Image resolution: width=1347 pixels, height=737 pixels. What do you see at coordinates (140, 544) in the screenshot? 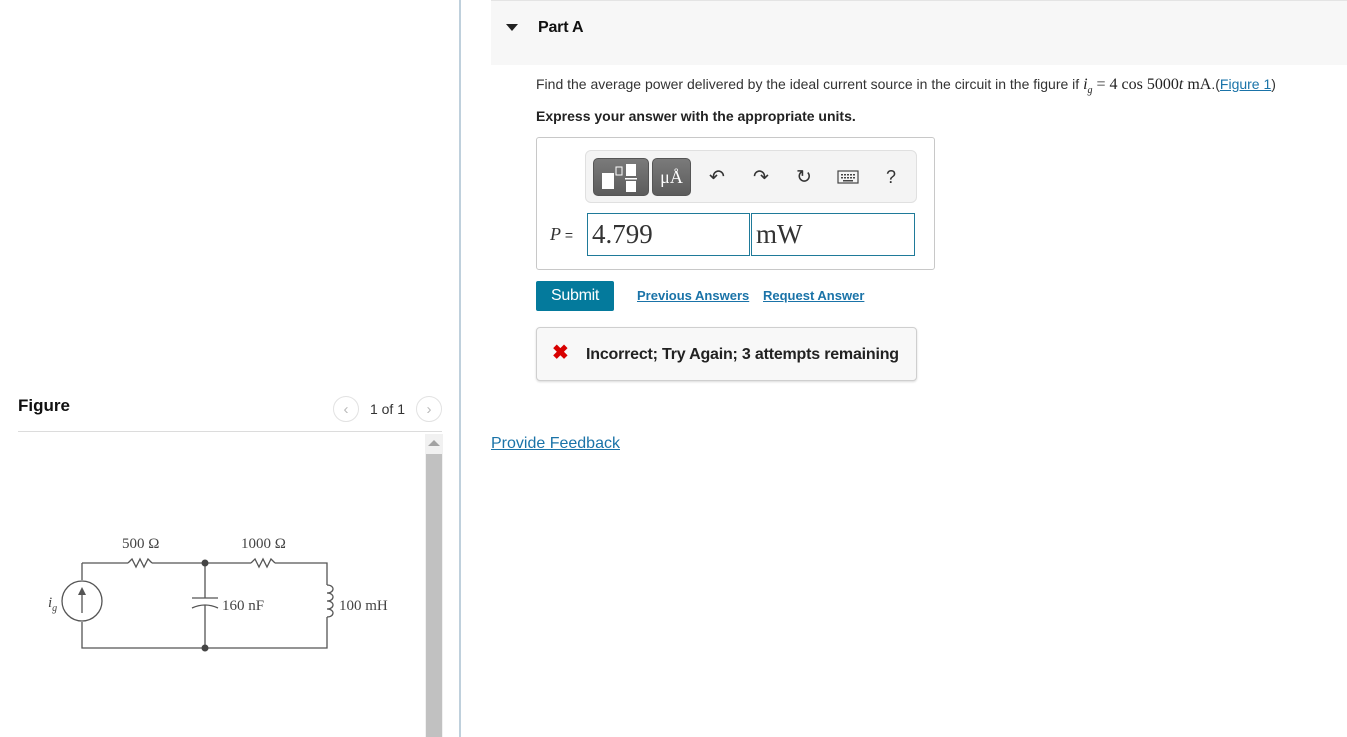
I see `resistor1-label: 500 Ω` at bounding box center [140, 544].